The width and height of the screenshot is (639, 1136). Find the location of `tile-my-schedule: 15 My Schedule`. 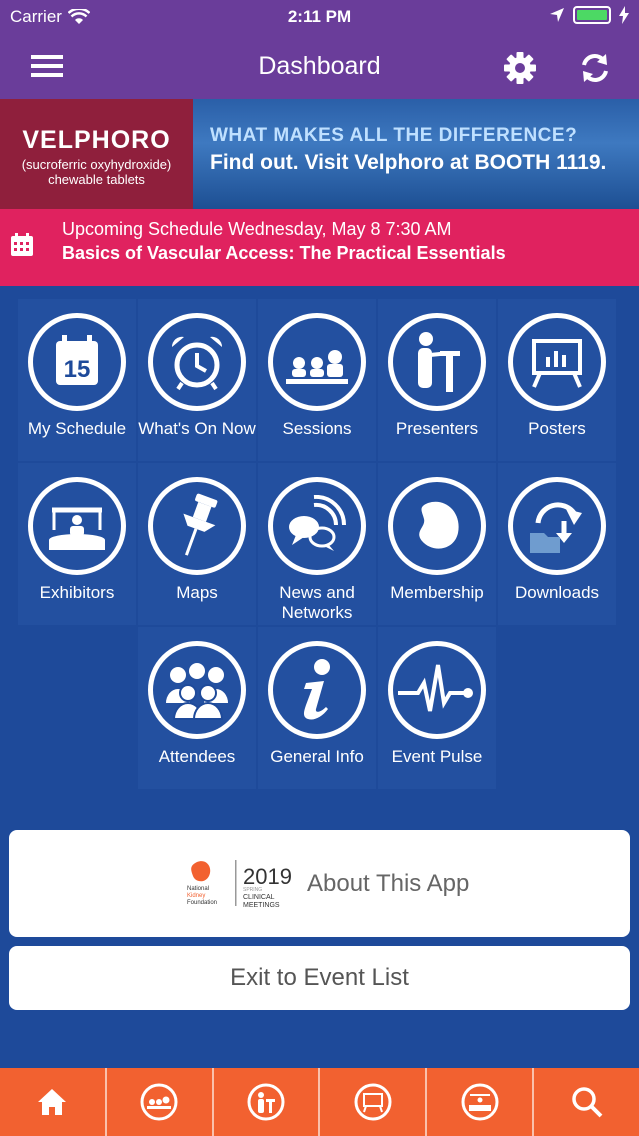

tile-my-schedule: 15 My Schedule is located at coordinates (77, 380).